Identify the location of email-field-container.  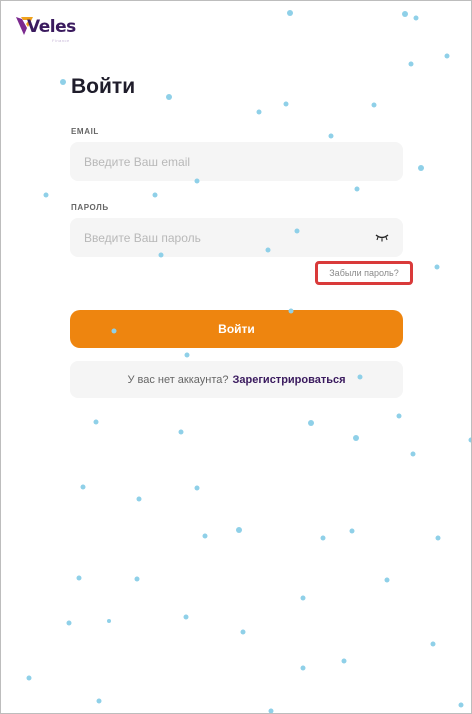
(236, 161).